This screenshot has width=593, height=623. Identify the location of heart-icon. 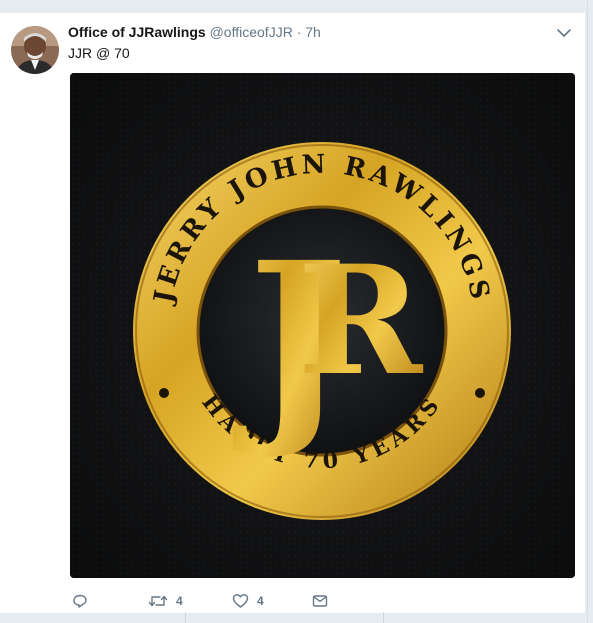
(240, 601).